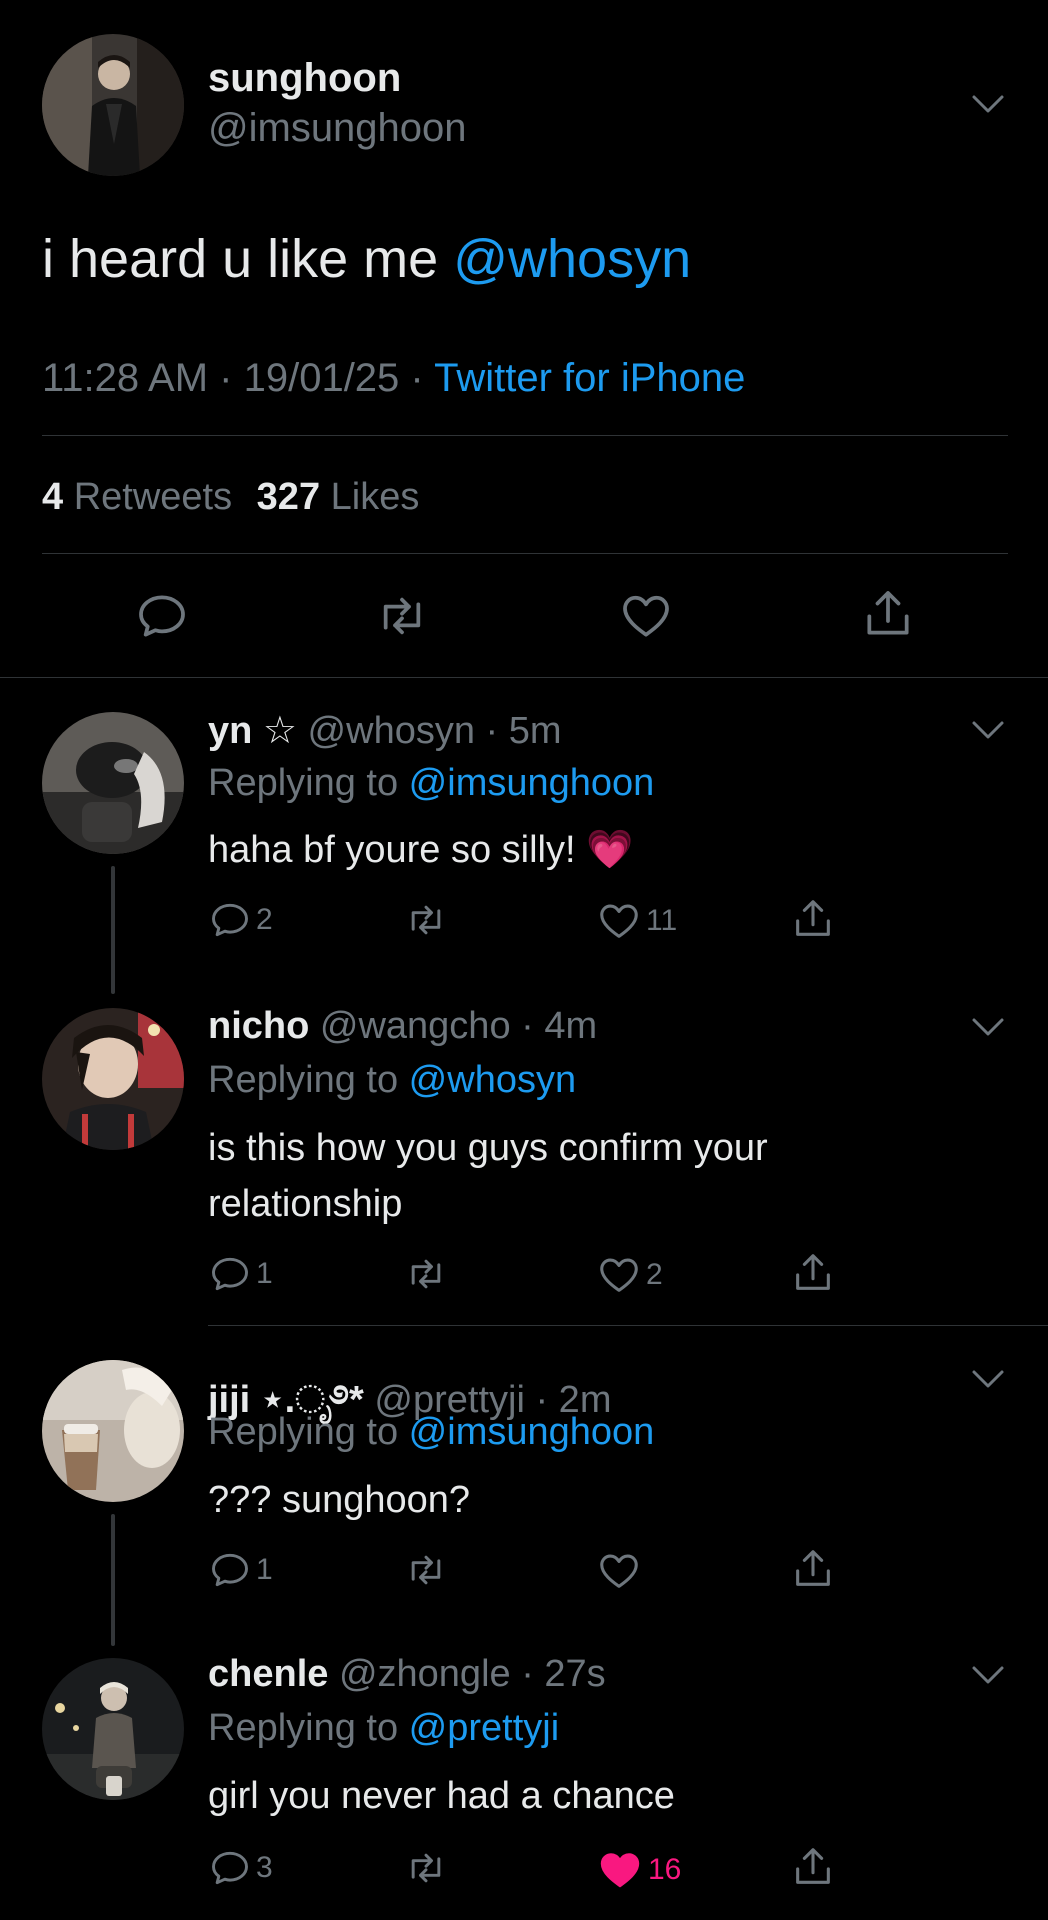 The height and width of the screenshot is (1920, 1048). What do you see at coordinates (264, 919) in the screenshot?
I see `reply-count: 2` at bounding box center [264, 919].